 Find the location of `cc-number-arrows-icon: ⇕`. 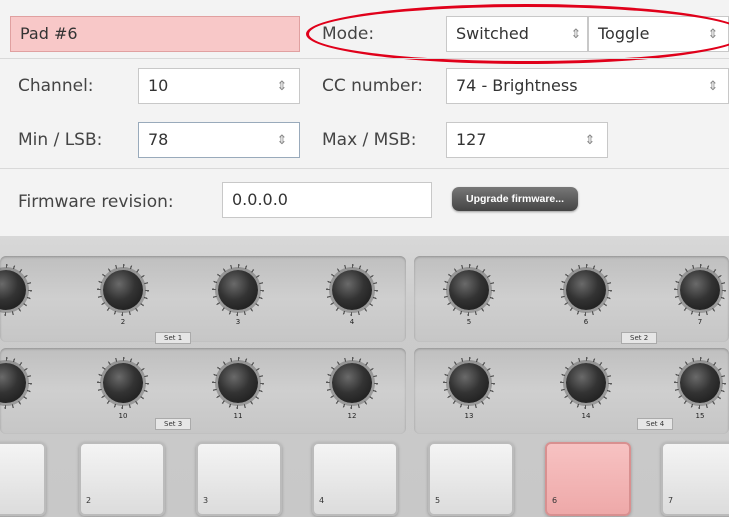

cc-number-arrows-icon: ⇕ is located at coordinates (713, 86).